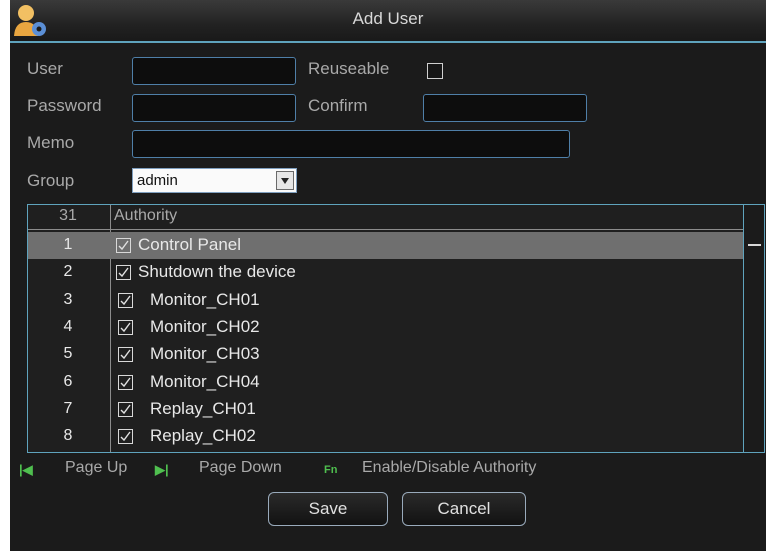 The height and width of the screenshot is (551, 766). What do you see at coordinates (386, 382) in the screenshot?
I see `authority-row: 6 Monitor_CH04` at bounding box center [386, 382].